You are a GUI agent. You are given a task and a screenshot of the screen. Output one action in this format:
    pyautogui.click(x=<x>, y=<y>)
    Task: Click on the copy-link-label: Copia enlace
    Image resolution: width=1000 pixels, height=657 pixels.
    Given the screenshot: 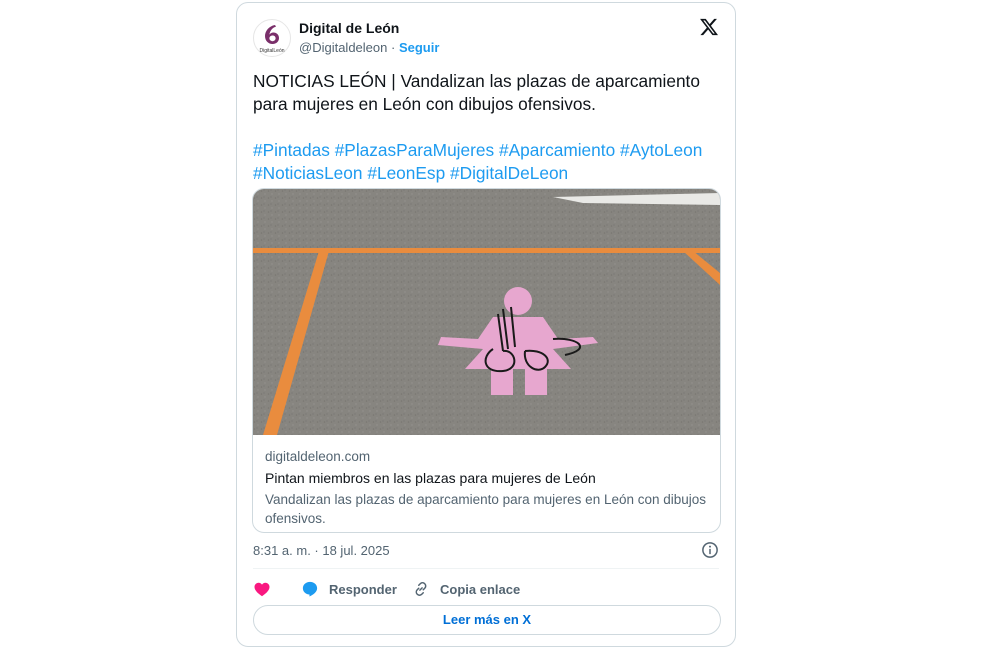 What is the action you would take?
    pyautogui.click(x=480, y=589)
    